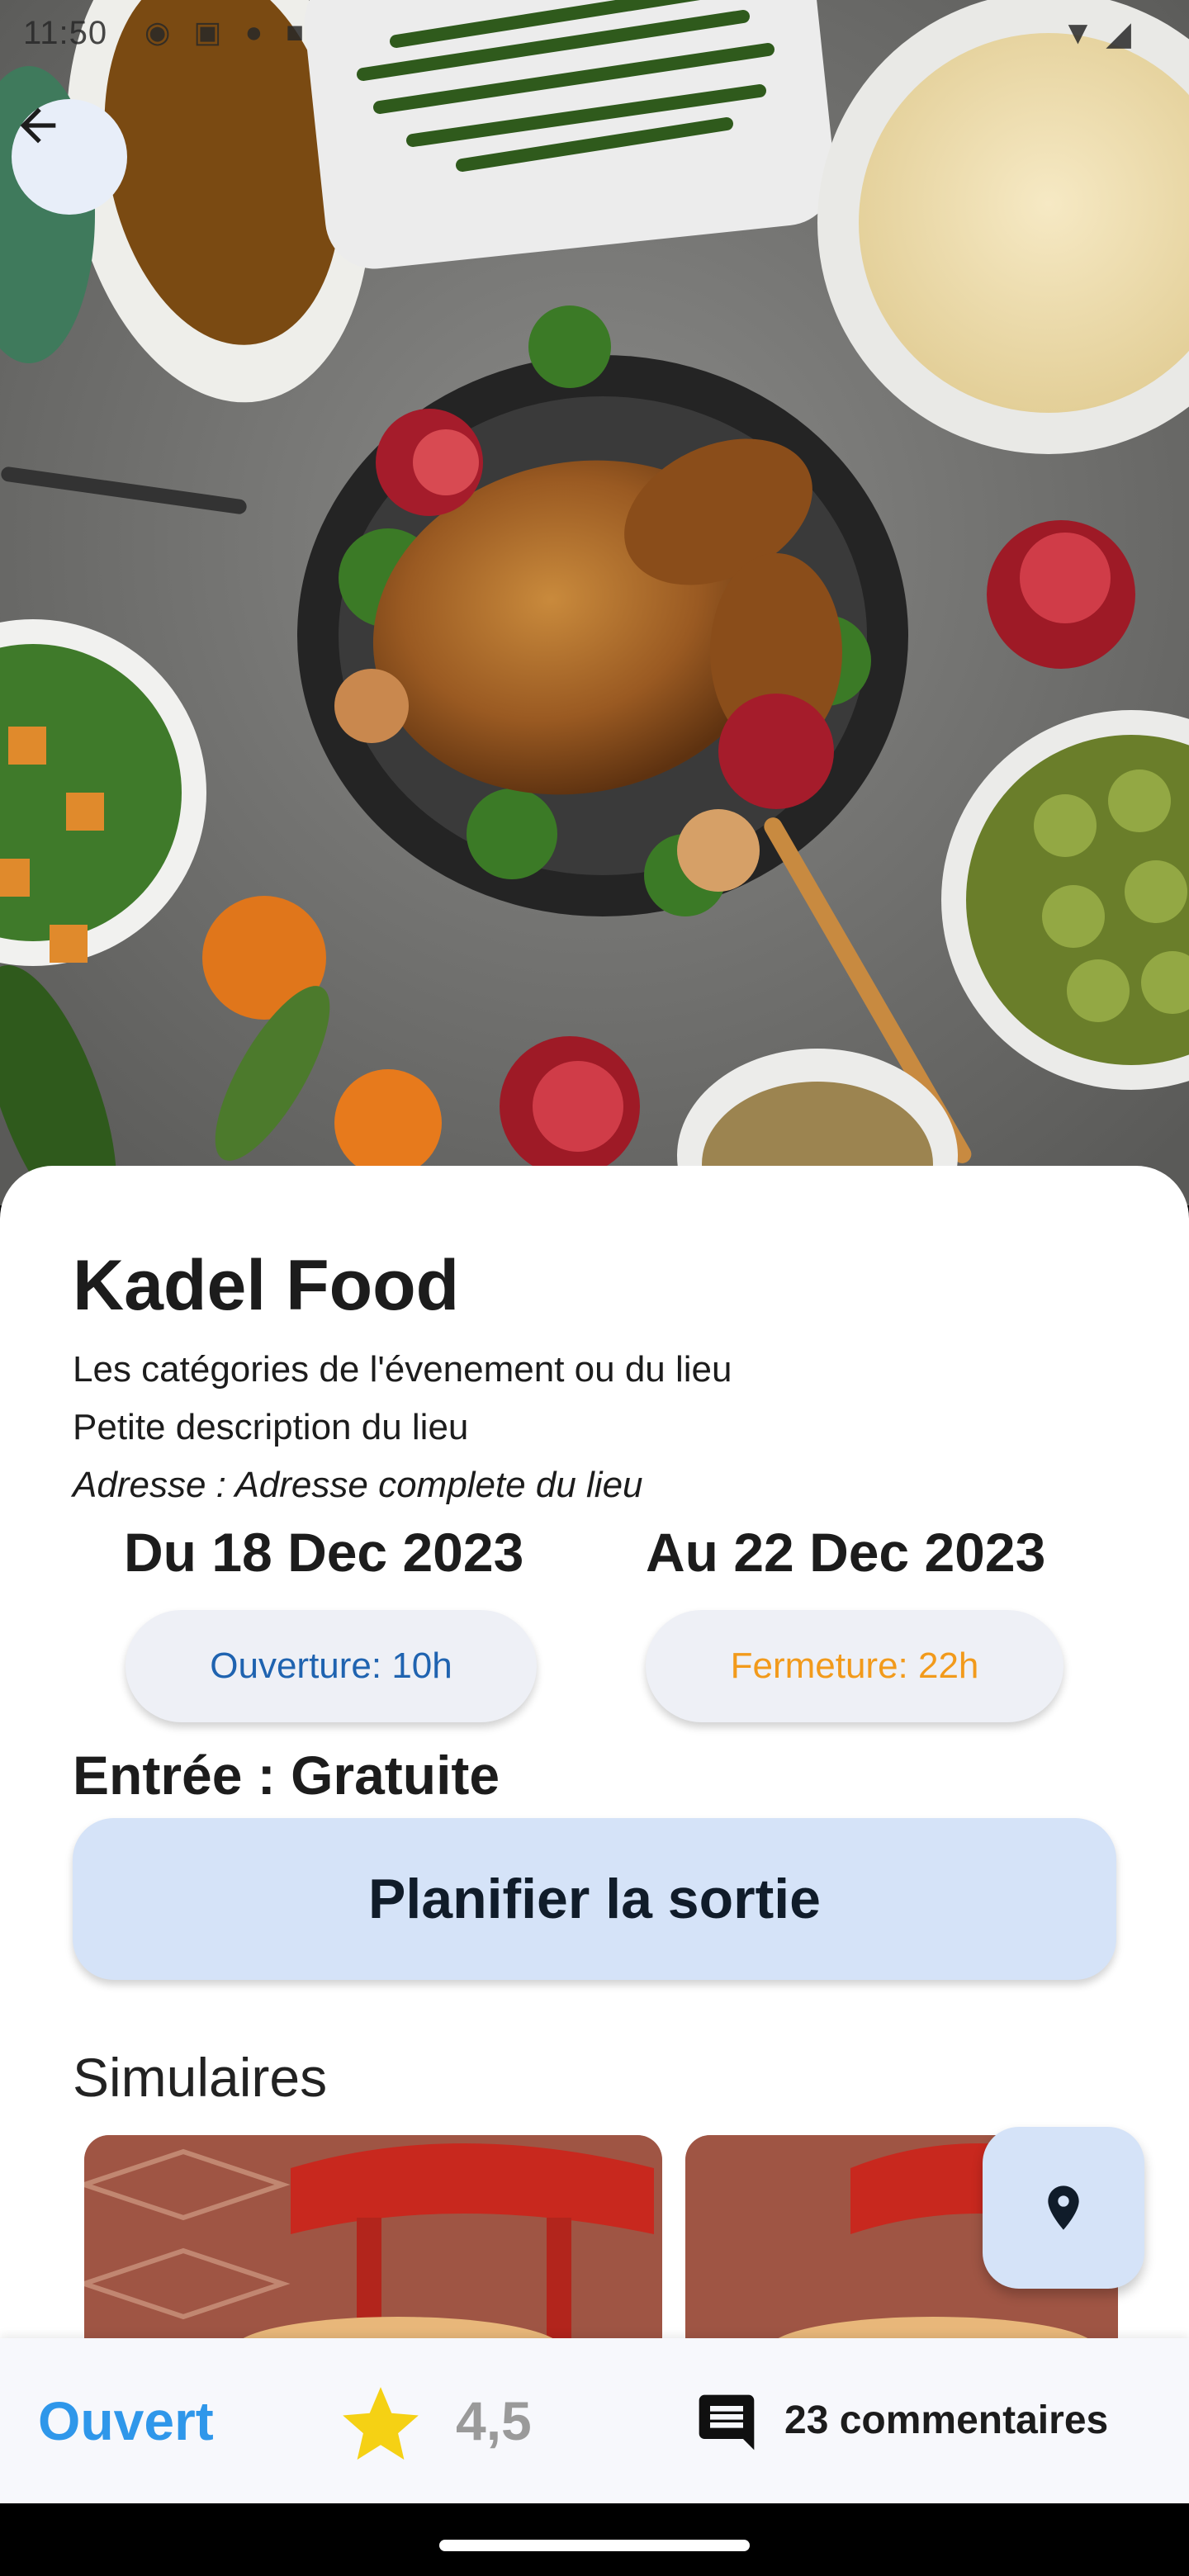 The image size is (1189, 2576). I want to click on bottom-info-bar: Ouvert 4,5 23 commentaires, so click(594, 2420).